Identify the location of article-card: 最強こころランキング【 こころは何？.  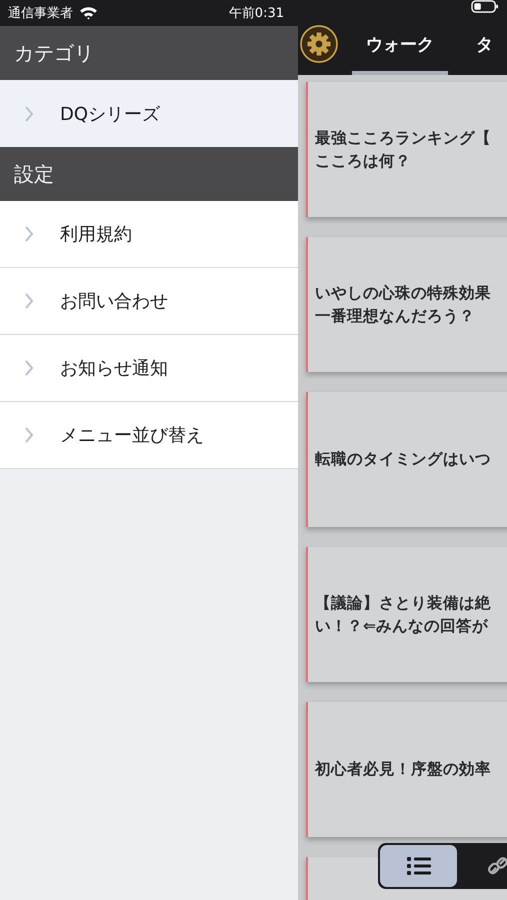
(406, 149).